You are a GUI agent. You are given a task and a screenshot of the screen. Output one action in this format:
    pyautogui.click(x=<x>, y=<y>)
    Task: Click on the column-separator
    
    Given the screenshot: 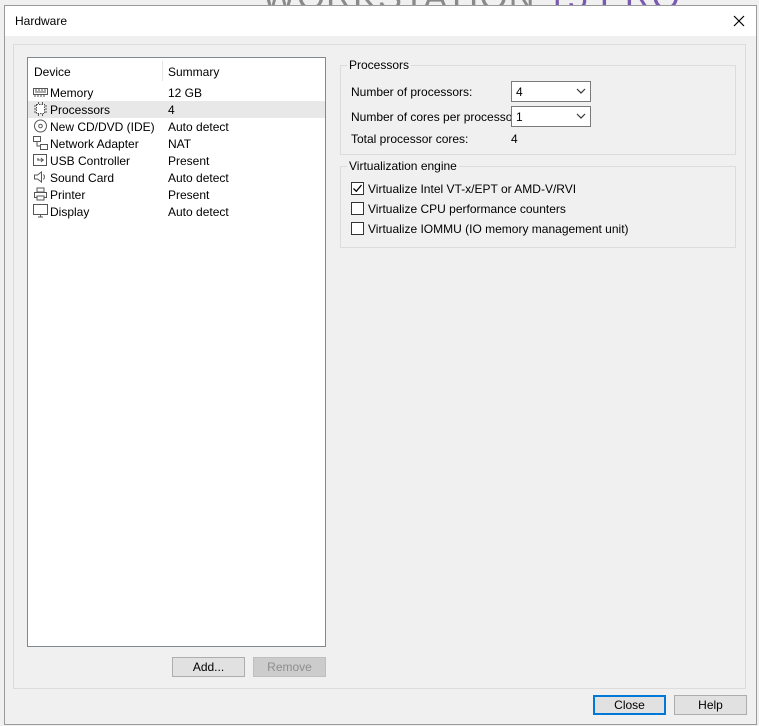 What is the action you would take?
    pyautogui.click(x=162, y=71)
    